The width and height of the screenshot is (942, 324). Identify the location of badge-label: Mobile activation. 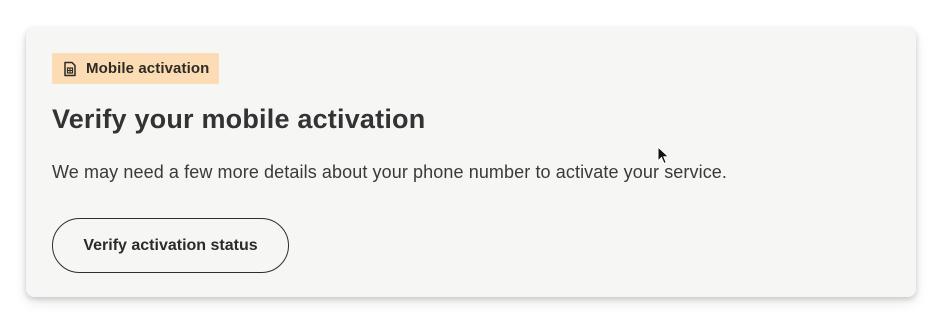
(148, 68).